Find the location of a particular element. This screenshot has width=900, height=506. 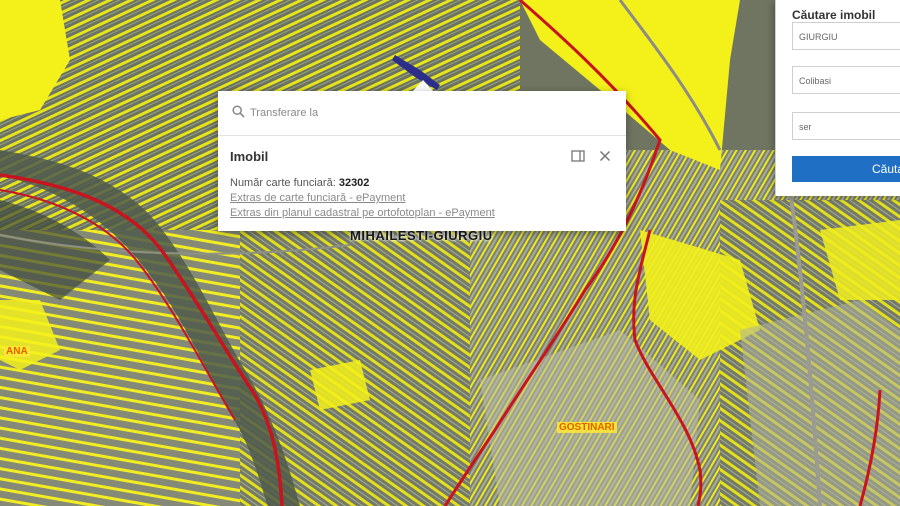

carte-funciara-label: Număr carte funciară: is located at coordinates (283, 183).